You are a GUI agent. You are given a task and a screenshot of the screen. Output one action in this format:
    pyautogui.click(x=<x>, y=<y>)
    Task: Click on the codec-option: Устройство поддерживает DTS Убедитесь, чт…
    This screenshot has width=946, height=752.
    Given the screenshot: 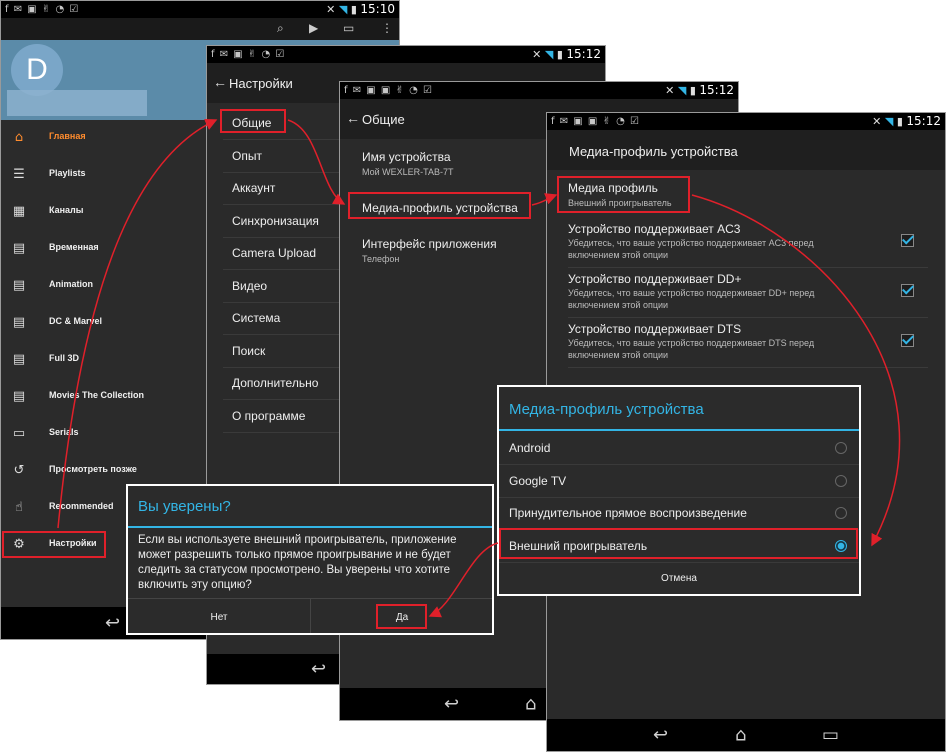 What is the action you would take?
    pyautogui.click(x=748, y=344)
    